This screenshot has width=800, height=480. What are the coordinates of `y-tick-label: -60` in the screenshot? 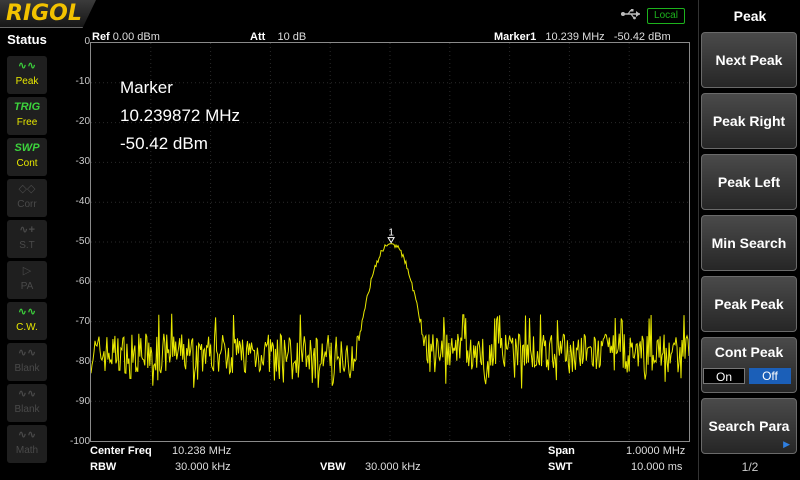 It's located at (82, 281).